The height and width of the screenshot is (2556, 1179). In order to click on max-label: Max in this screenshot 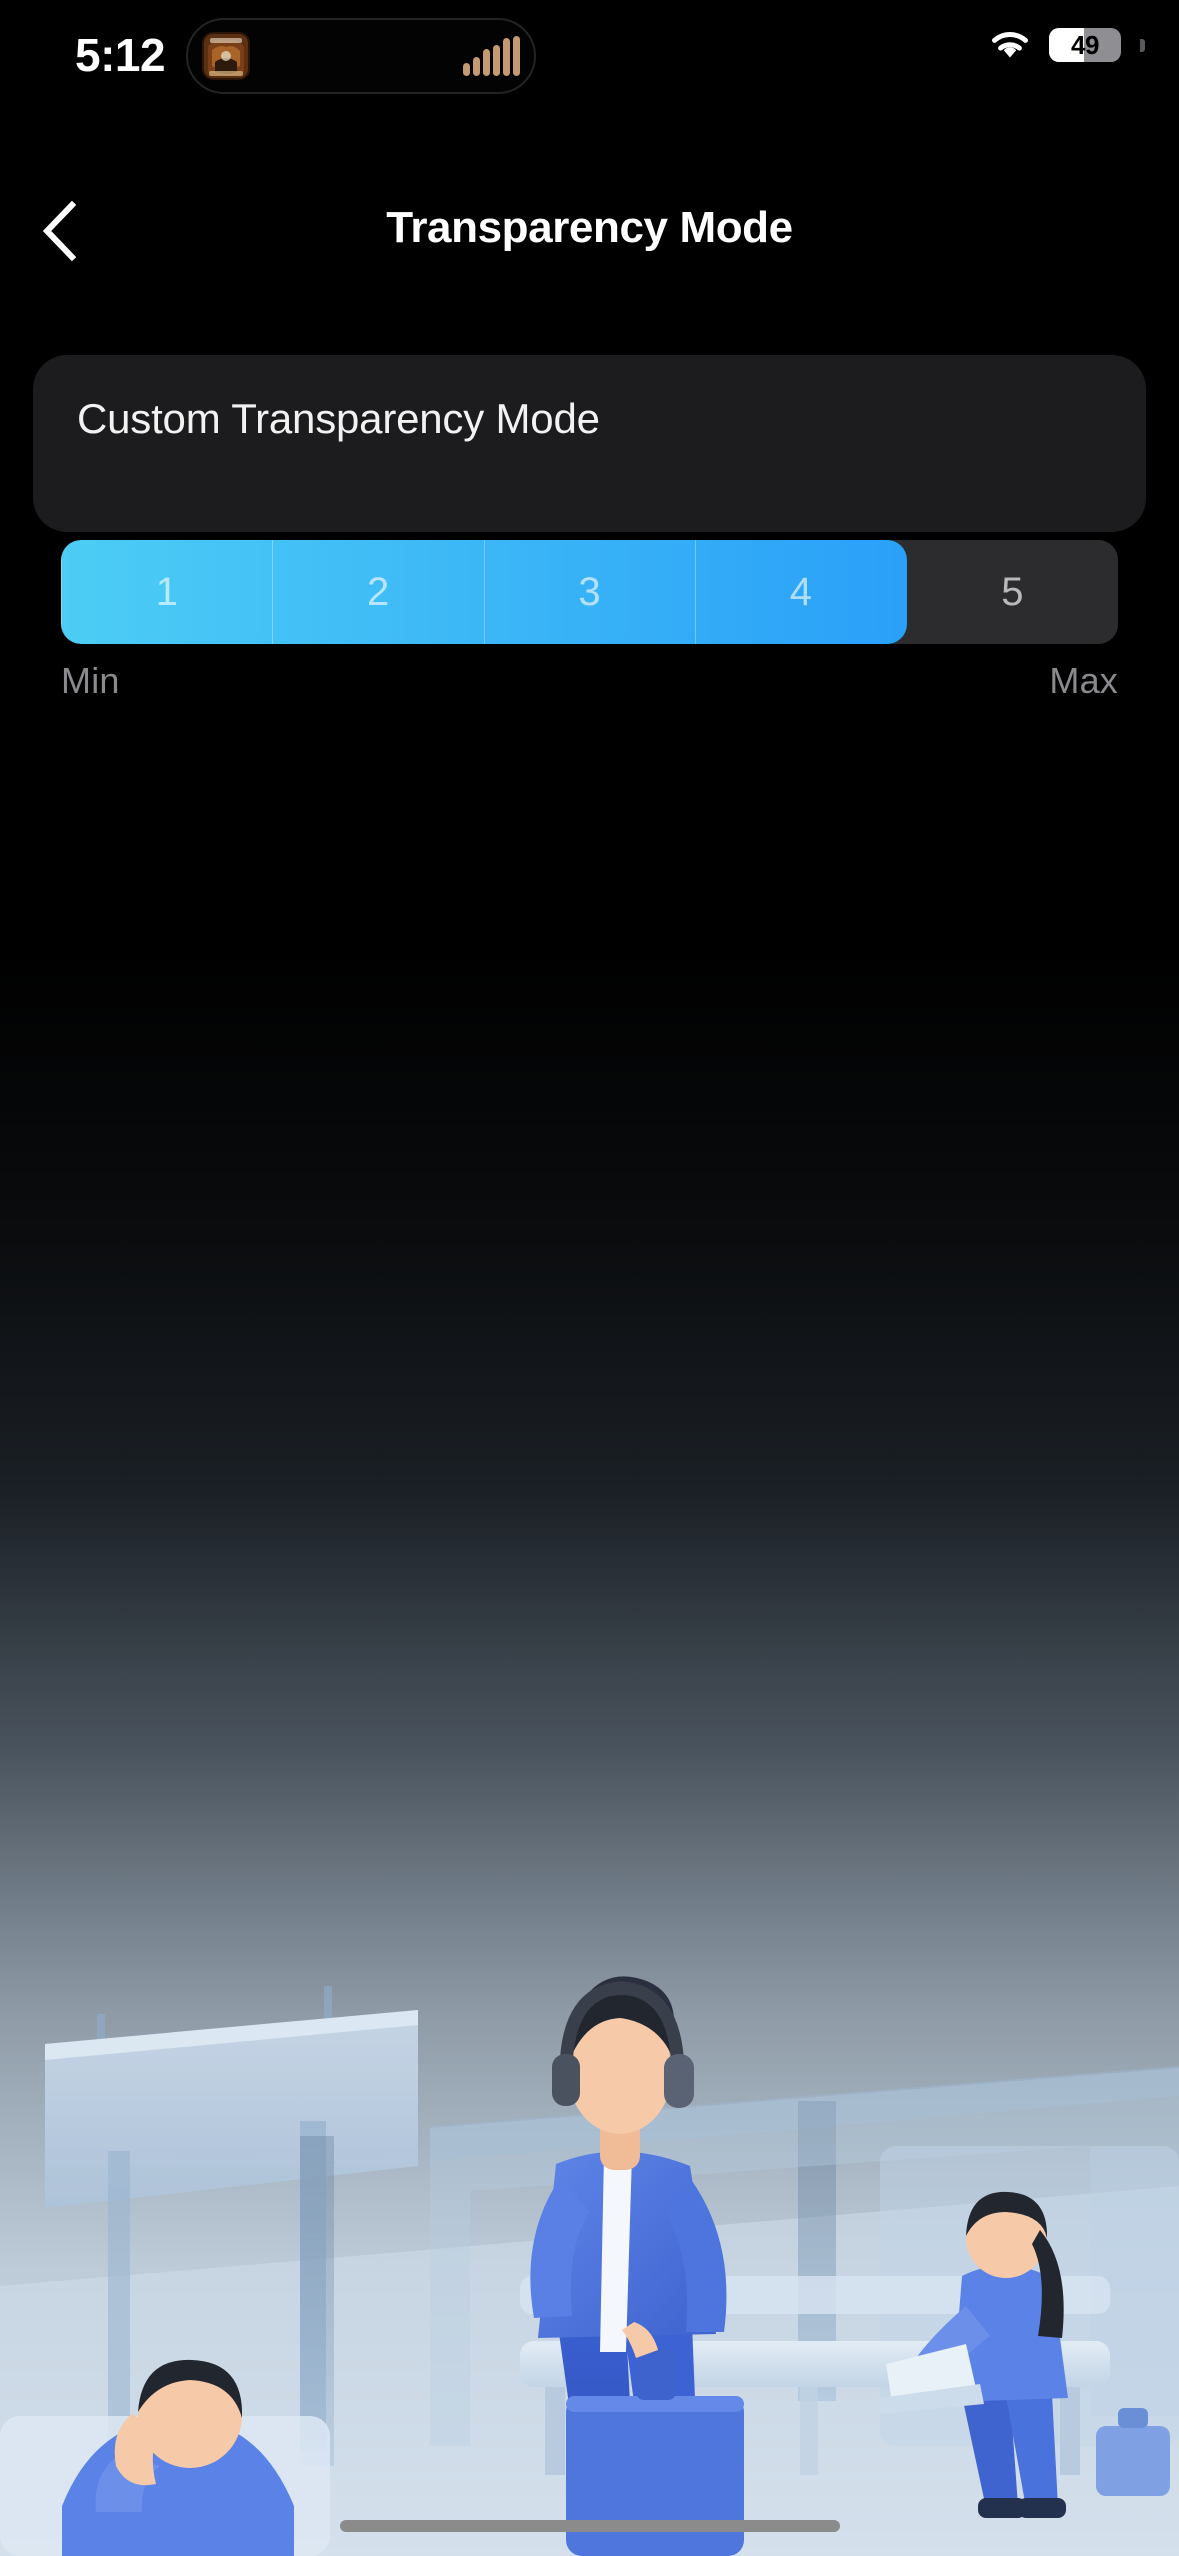, I will do `click(1083, 680)`.